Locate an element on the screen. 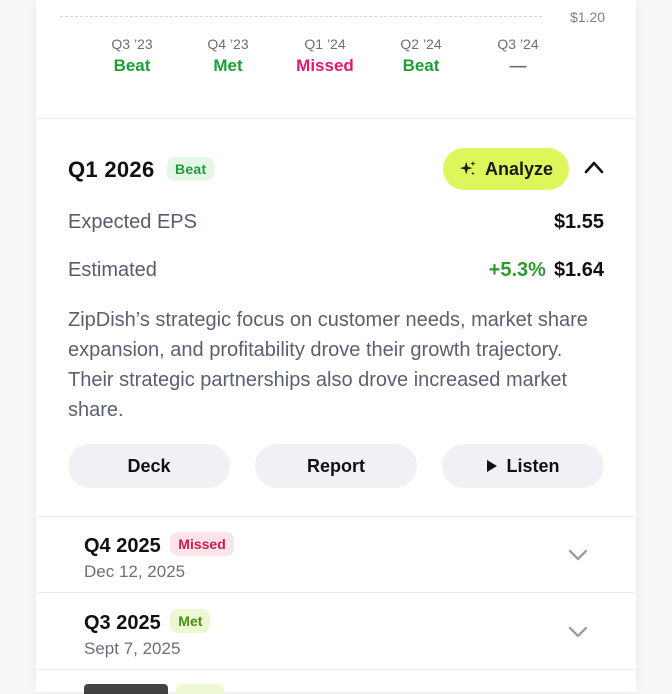  quarter-label: Q3 ’24 is located at coordinates (518, 44).